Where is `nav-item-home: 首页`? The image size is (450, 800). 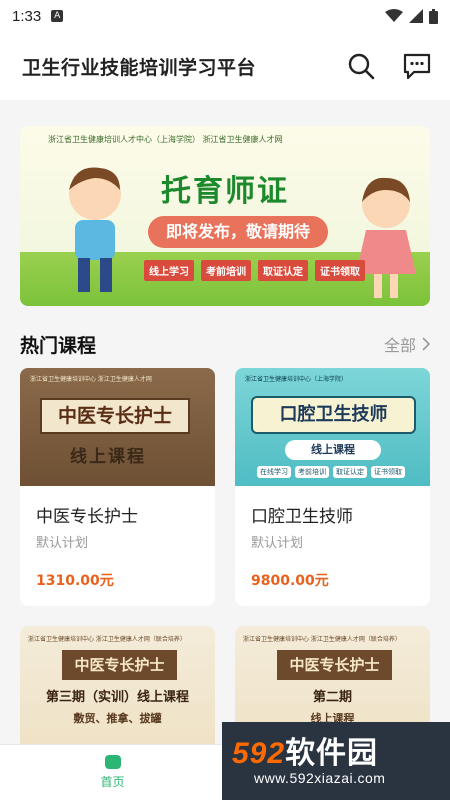
nav-item-home: 首页 is located at coordinates (112, 772).